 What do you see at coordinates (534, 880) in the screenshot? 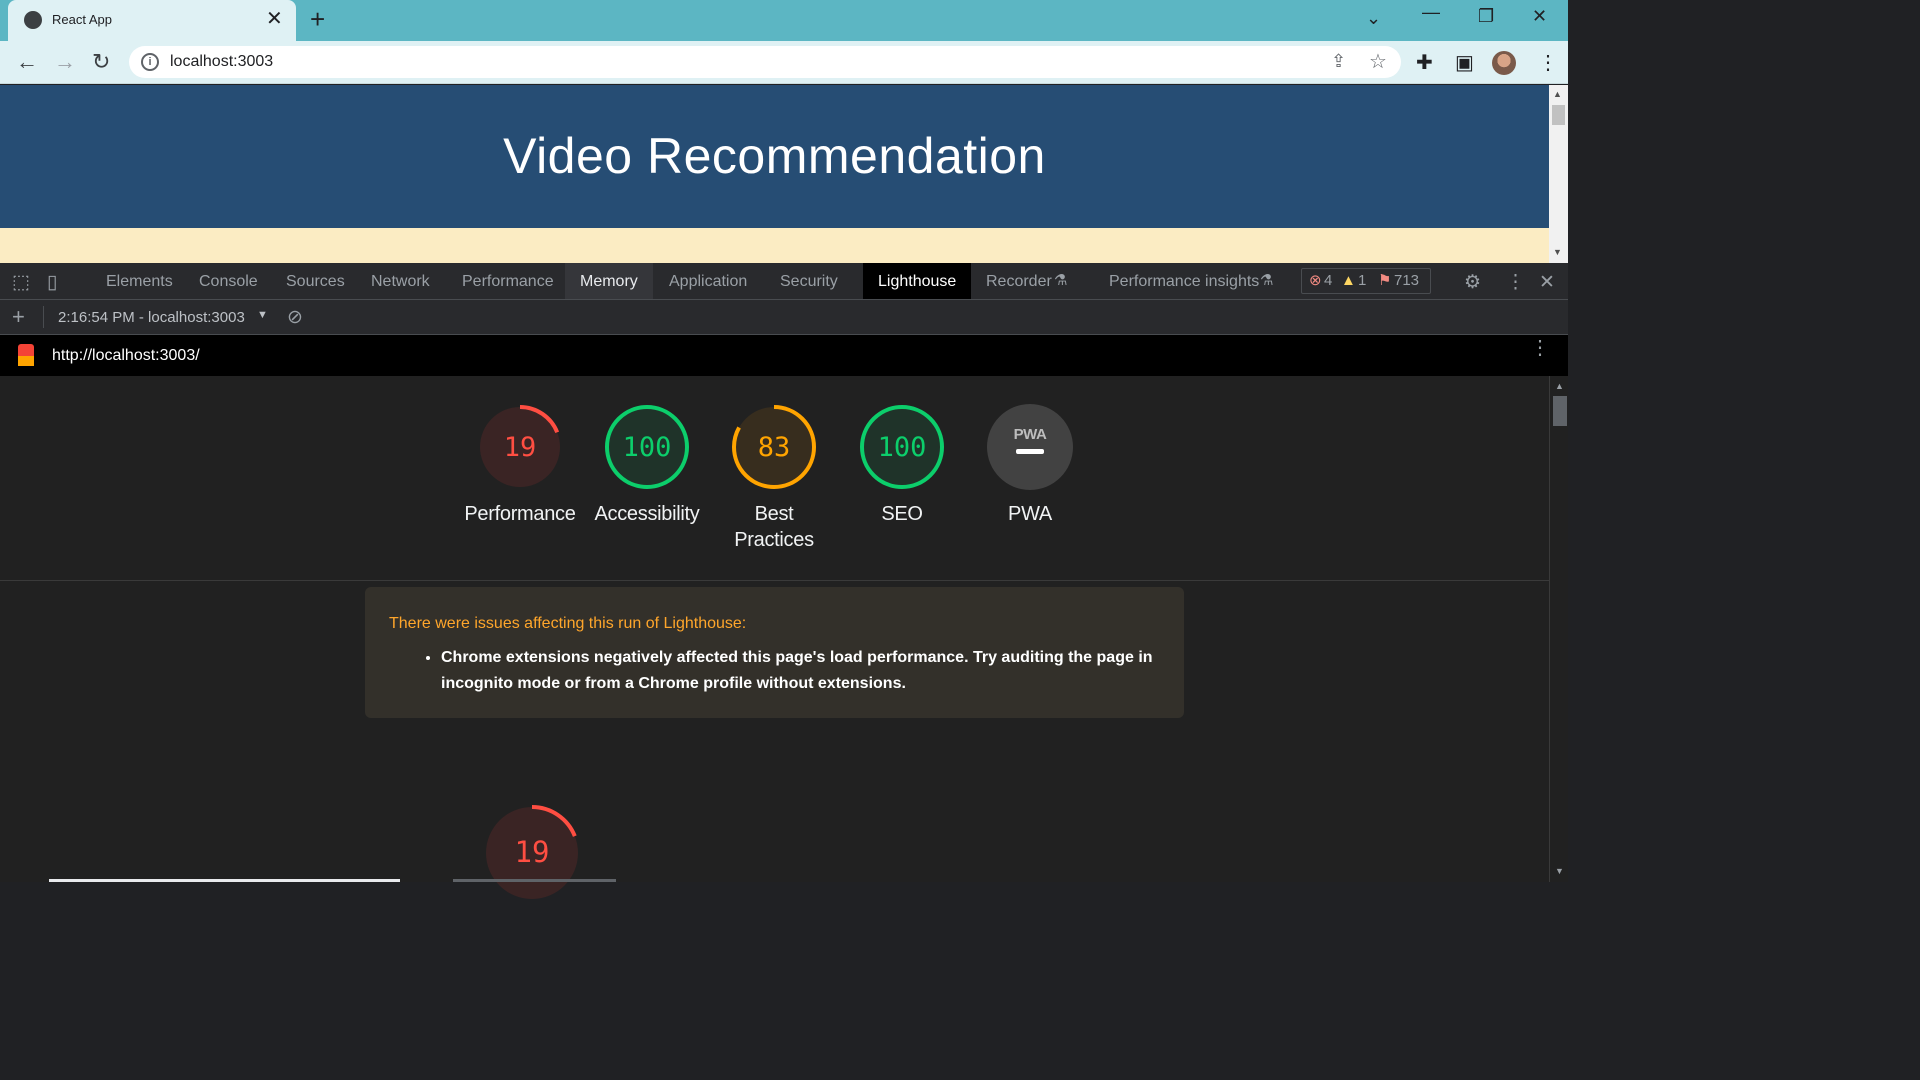
I see `horizontal-scrollbar-track` at bounding box center [534, 880].